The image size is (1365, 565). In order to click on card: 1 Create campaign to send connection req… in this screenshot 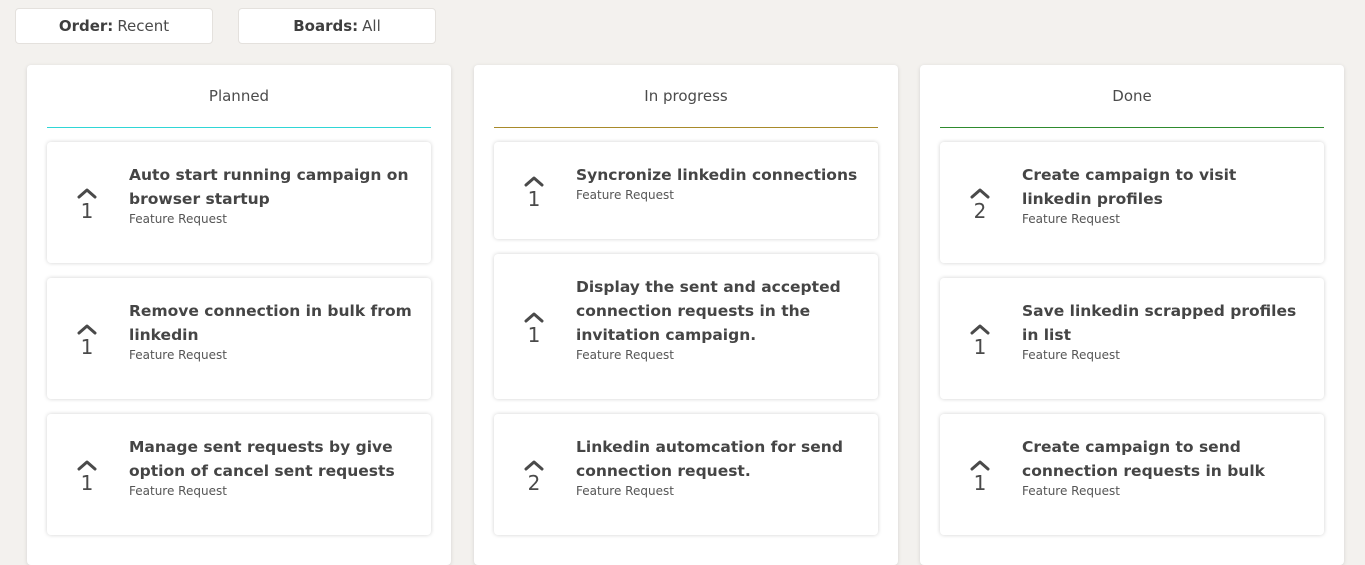, I will do `click(1132, 474)`.